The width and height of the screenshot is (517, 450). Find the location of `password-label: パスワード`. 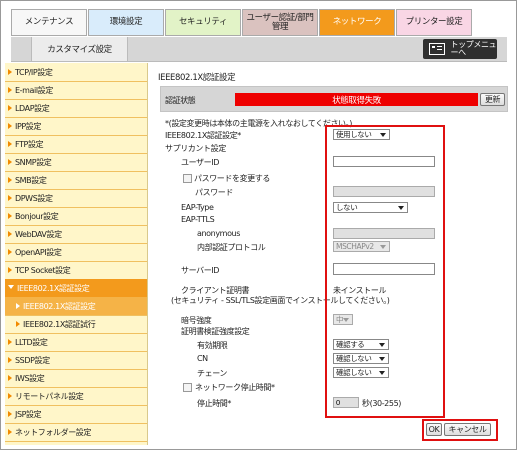

password-label: パスワード is located at coordinates (214, 192).